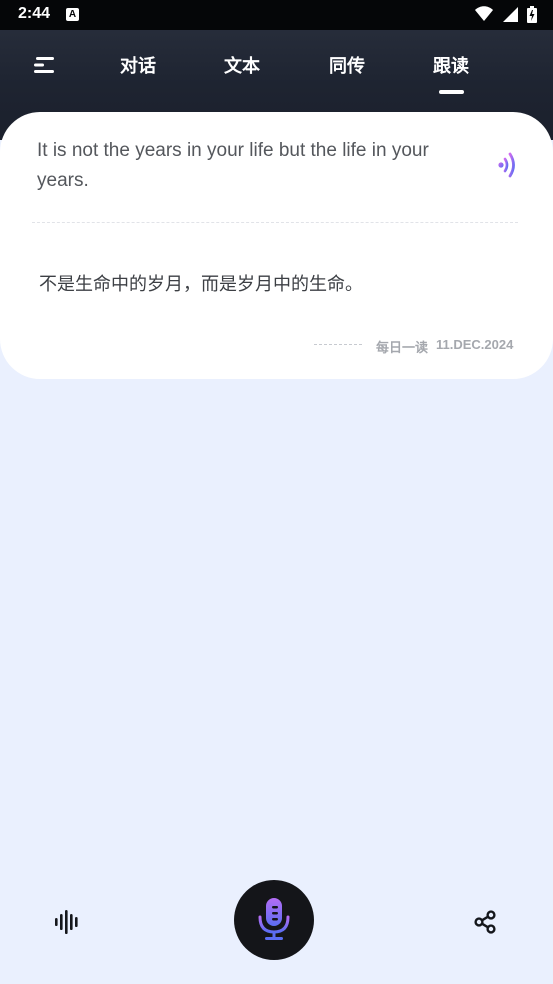 The image size is (553, 984). I want to click on daily-date: 11.DEC.2024, so click(475, 344).